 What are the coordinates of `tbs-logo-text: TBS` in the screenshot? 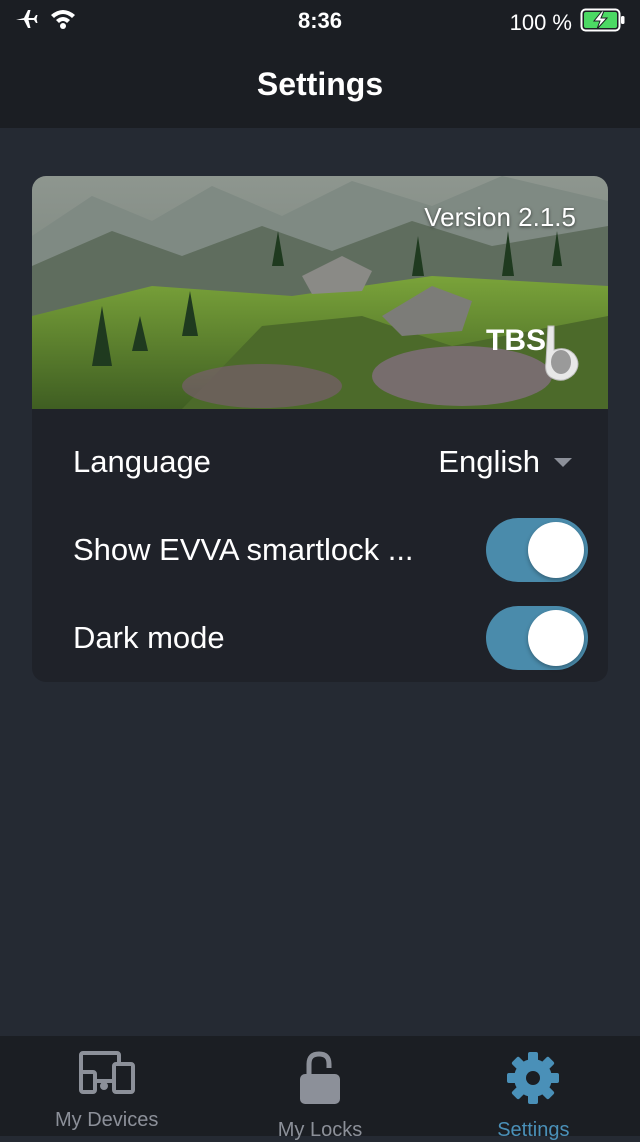 It's located at (516, 340).